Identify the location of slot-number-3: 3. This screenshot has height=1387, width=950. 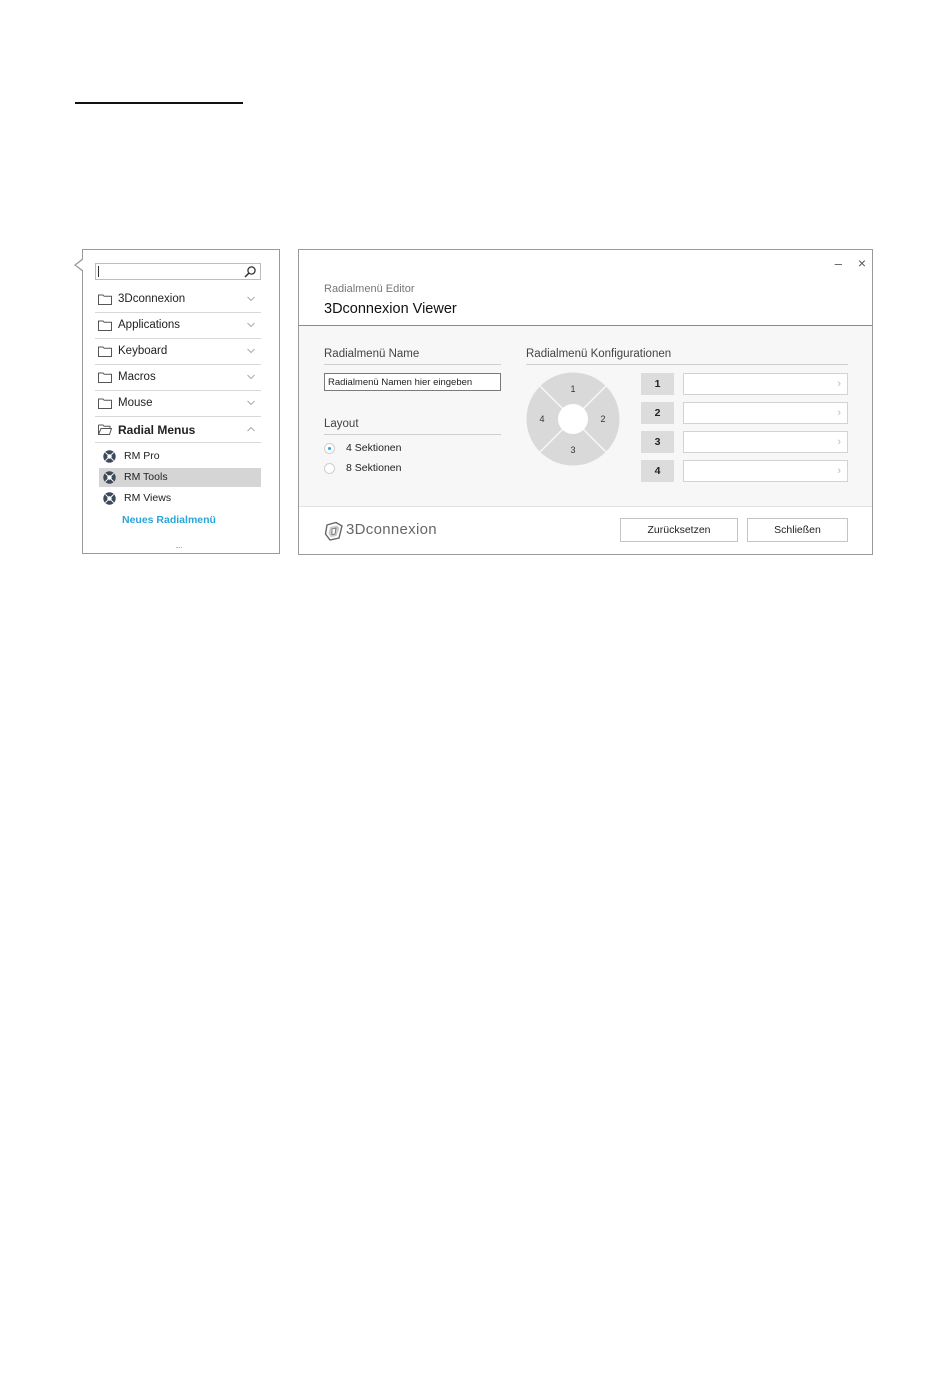
(657, 442).